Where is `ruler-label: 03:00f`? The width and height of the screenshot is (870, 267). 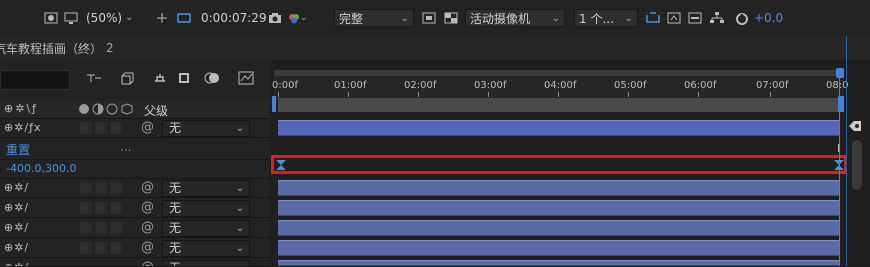
ruler-label: 03:00f is located at coordinates (490, 85).